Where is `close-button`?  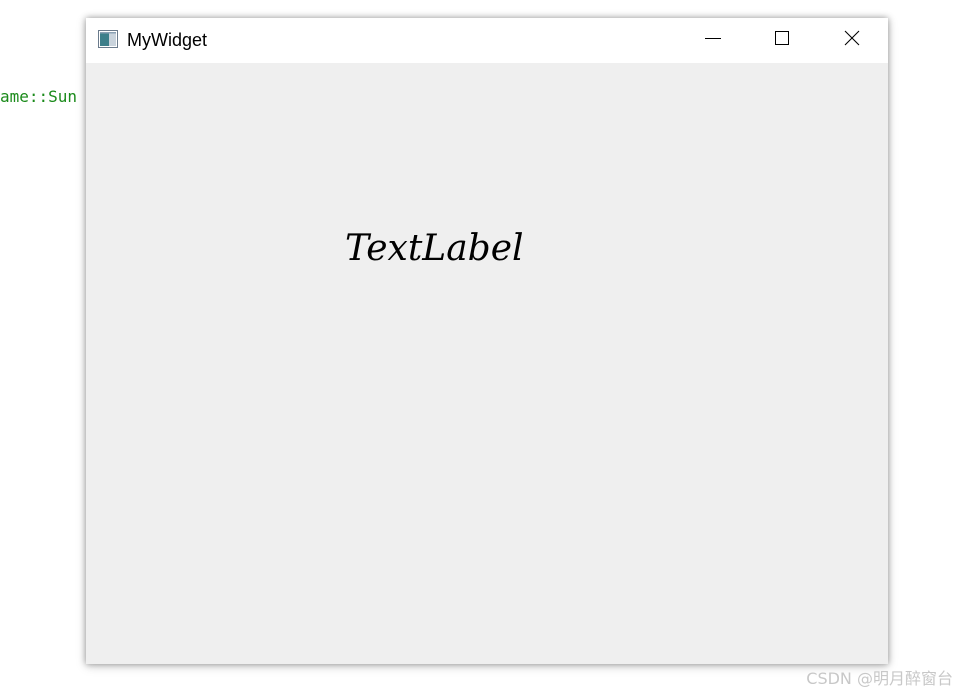
close-button is located at coordinates (852, 40).